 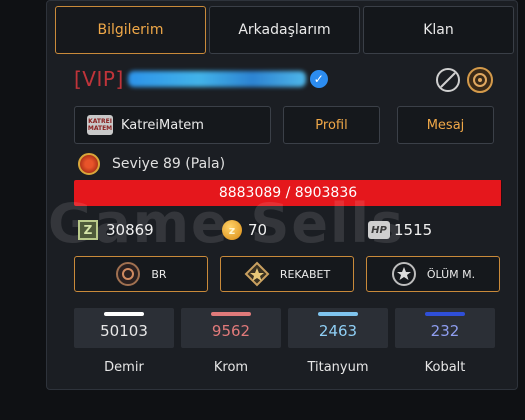 I want to click on message-button: Mesaj, so click(x=445, y=125).